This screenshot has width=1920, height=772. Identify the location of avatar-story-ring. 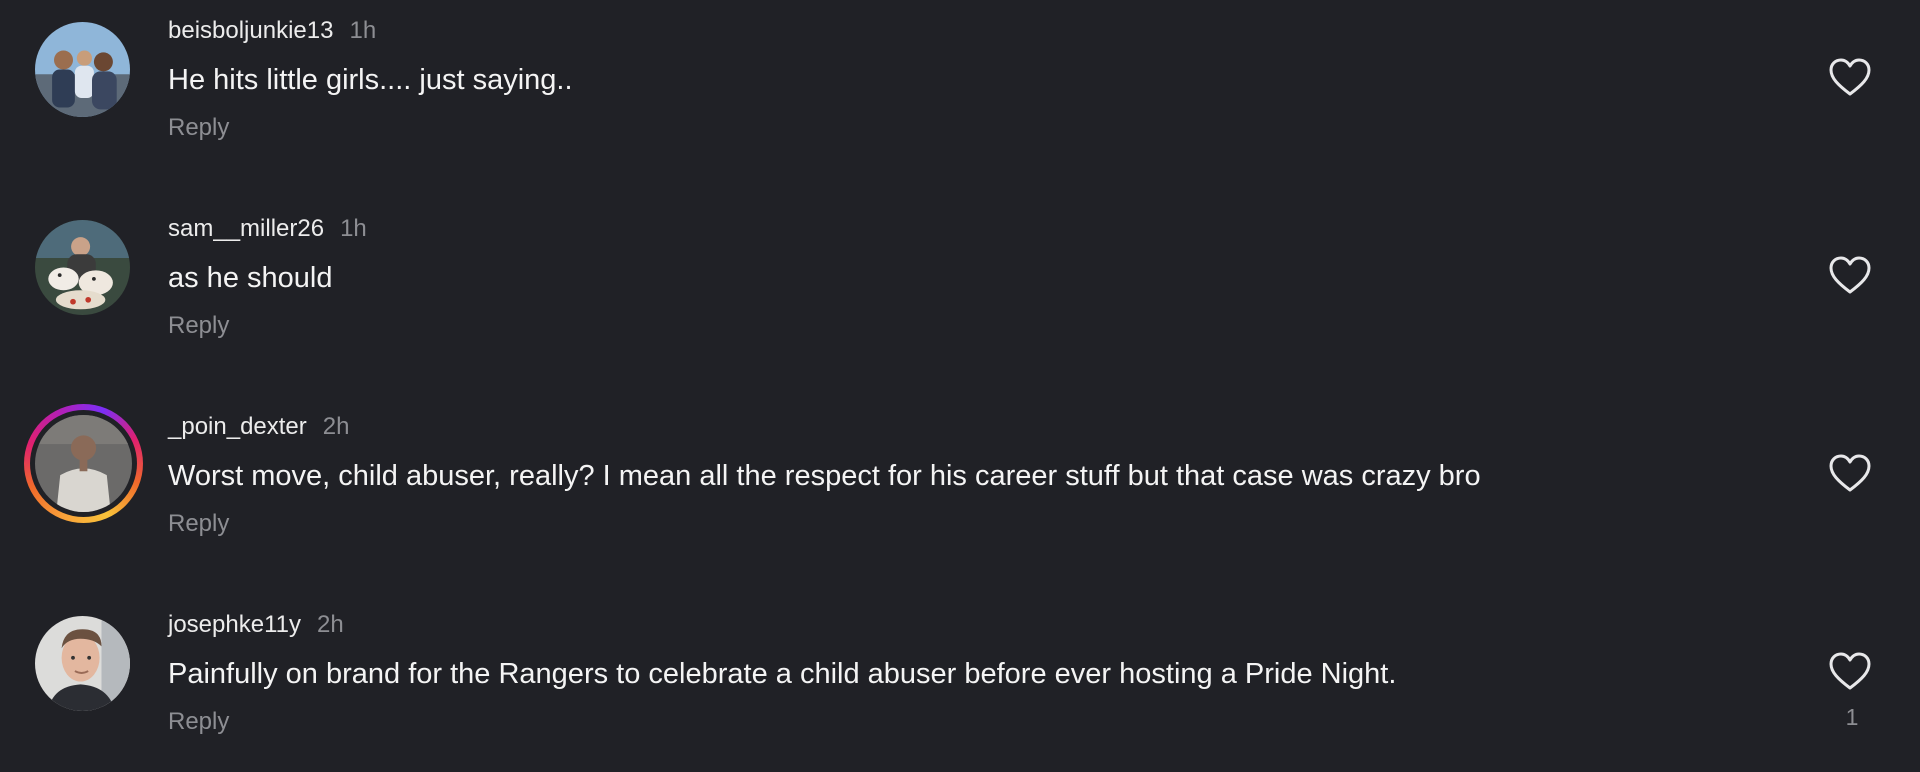
(83, 463).